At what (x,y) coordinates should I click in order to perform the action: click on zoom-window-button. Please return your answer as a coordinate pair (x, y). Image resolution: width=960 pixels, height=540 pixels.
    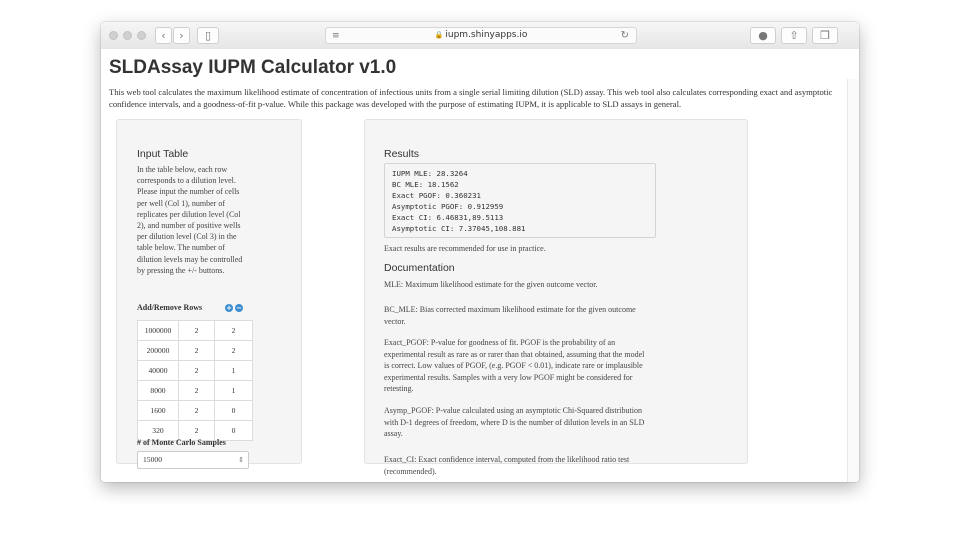
    Looking at the image, I should click on (141, 35).